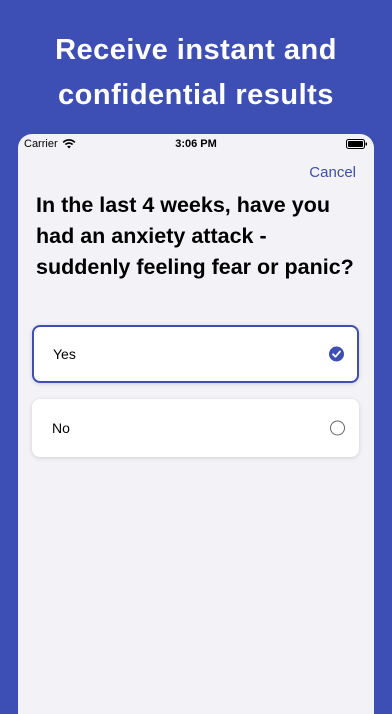 This screenshot has width=392, height=714. I want to click on promo-heading-line2: confidential results, so click(196, 95).